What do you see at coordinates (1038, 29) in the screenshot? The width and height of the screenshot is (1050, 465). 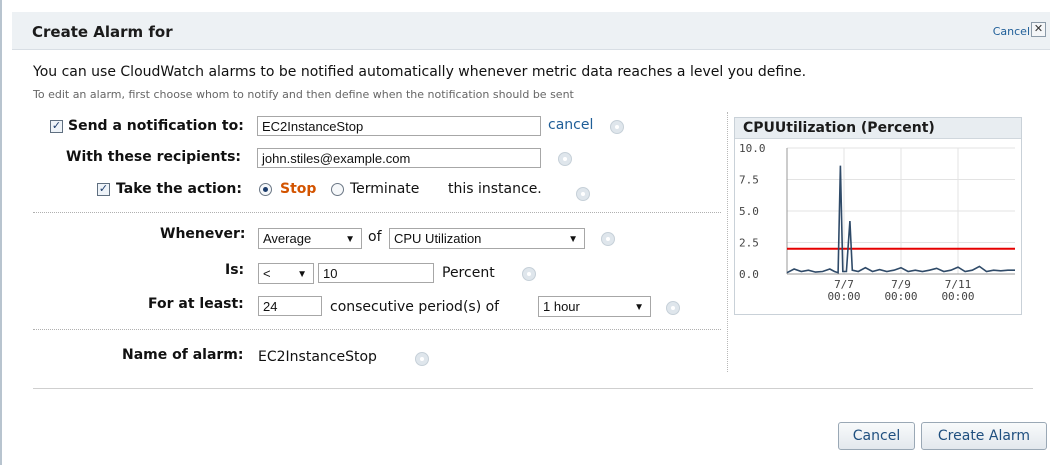 I see `close-icon: ✕` at bounding box center [1038, 29].